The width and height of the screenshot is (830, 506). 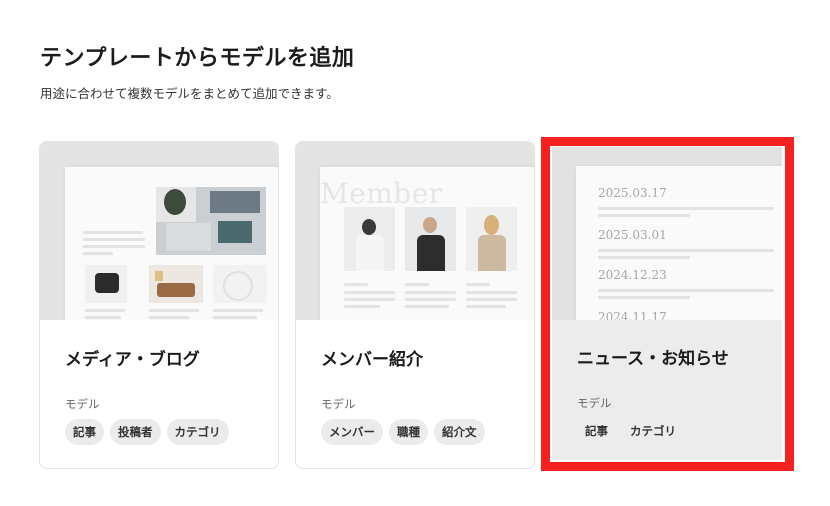 I want to click on preview-image-sofa, so click(x=176, y=284).